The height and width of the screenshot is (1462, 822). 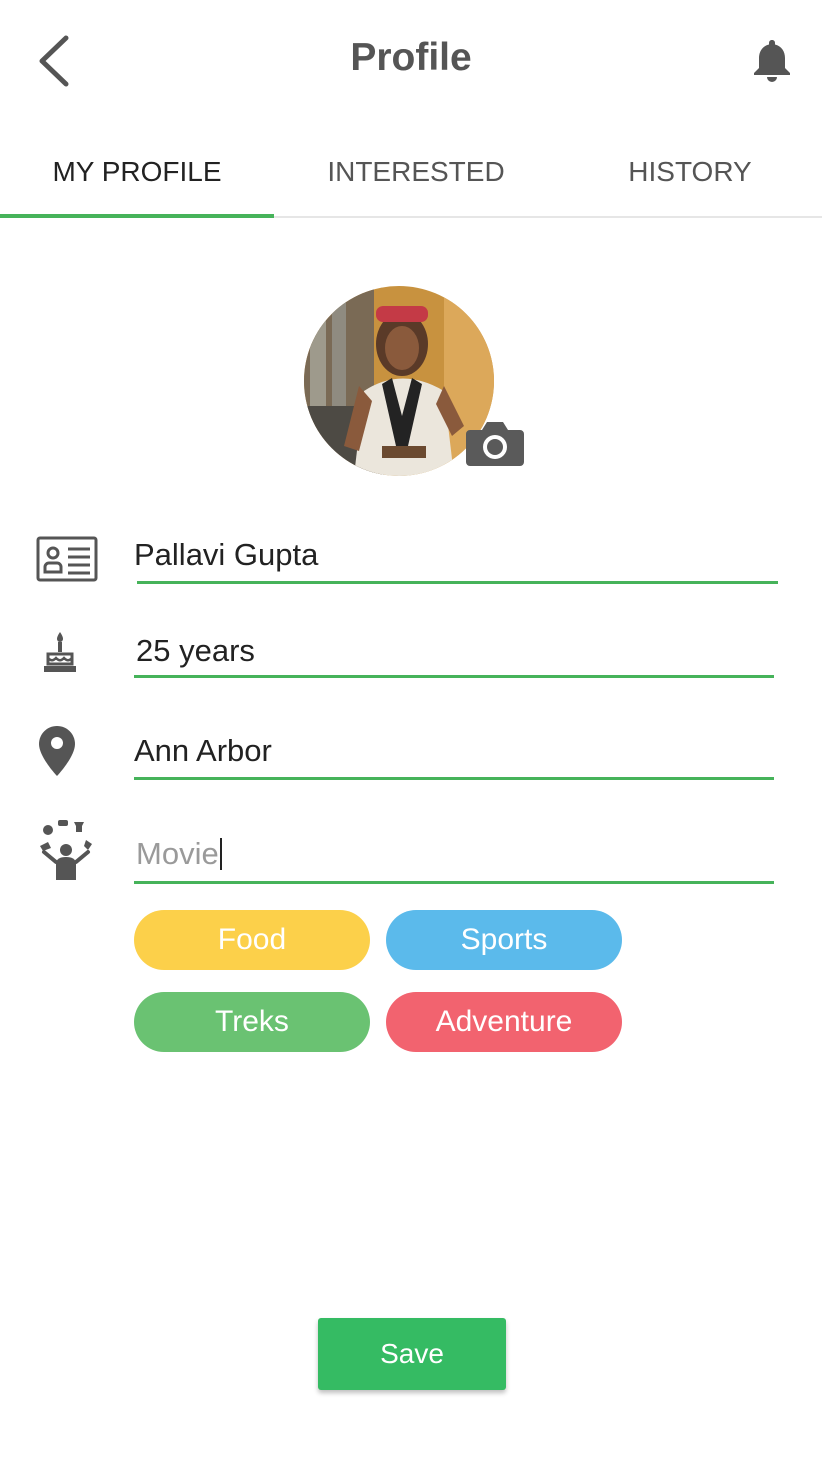 I want to click on chip-adventure: Adventure, so click(x=504, y=1022).